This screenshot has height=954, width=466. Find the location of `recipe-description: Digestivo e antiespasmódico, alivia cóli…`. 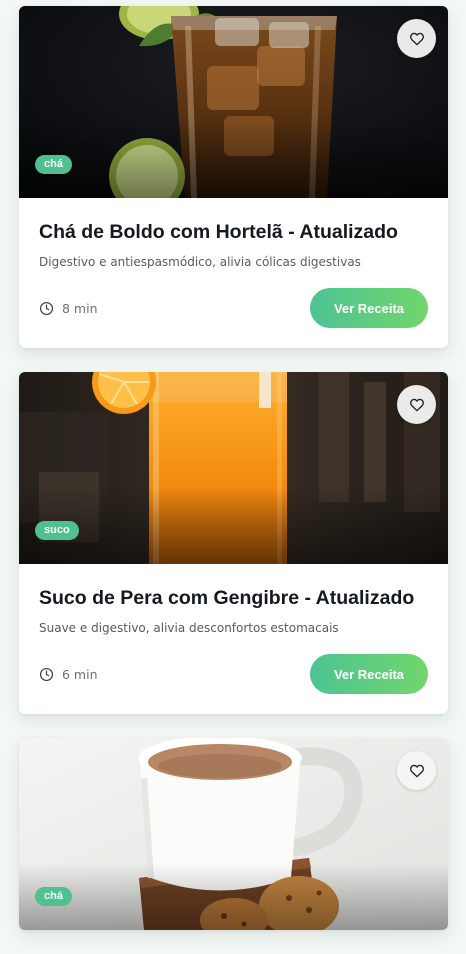

recipe-description: Digestivo e antiespasmódico, alivia cóli… is located at coordinates (200, 262).